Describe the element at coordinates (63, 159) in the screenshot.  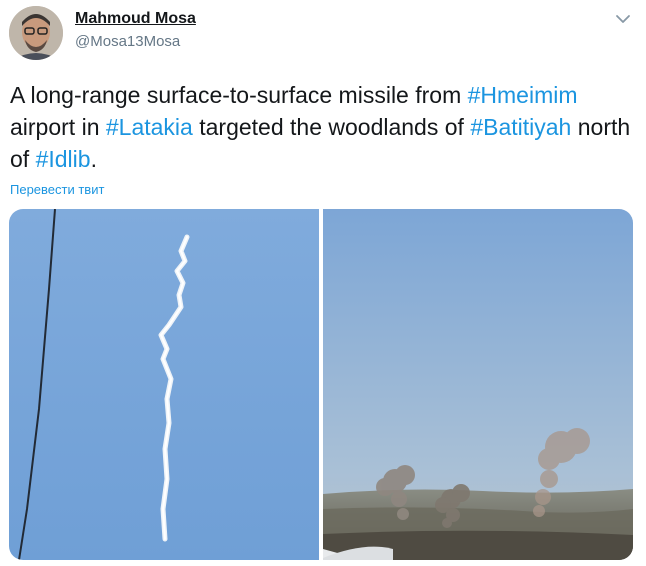
I see `hashtag-idlib: #Idlib` at that location.